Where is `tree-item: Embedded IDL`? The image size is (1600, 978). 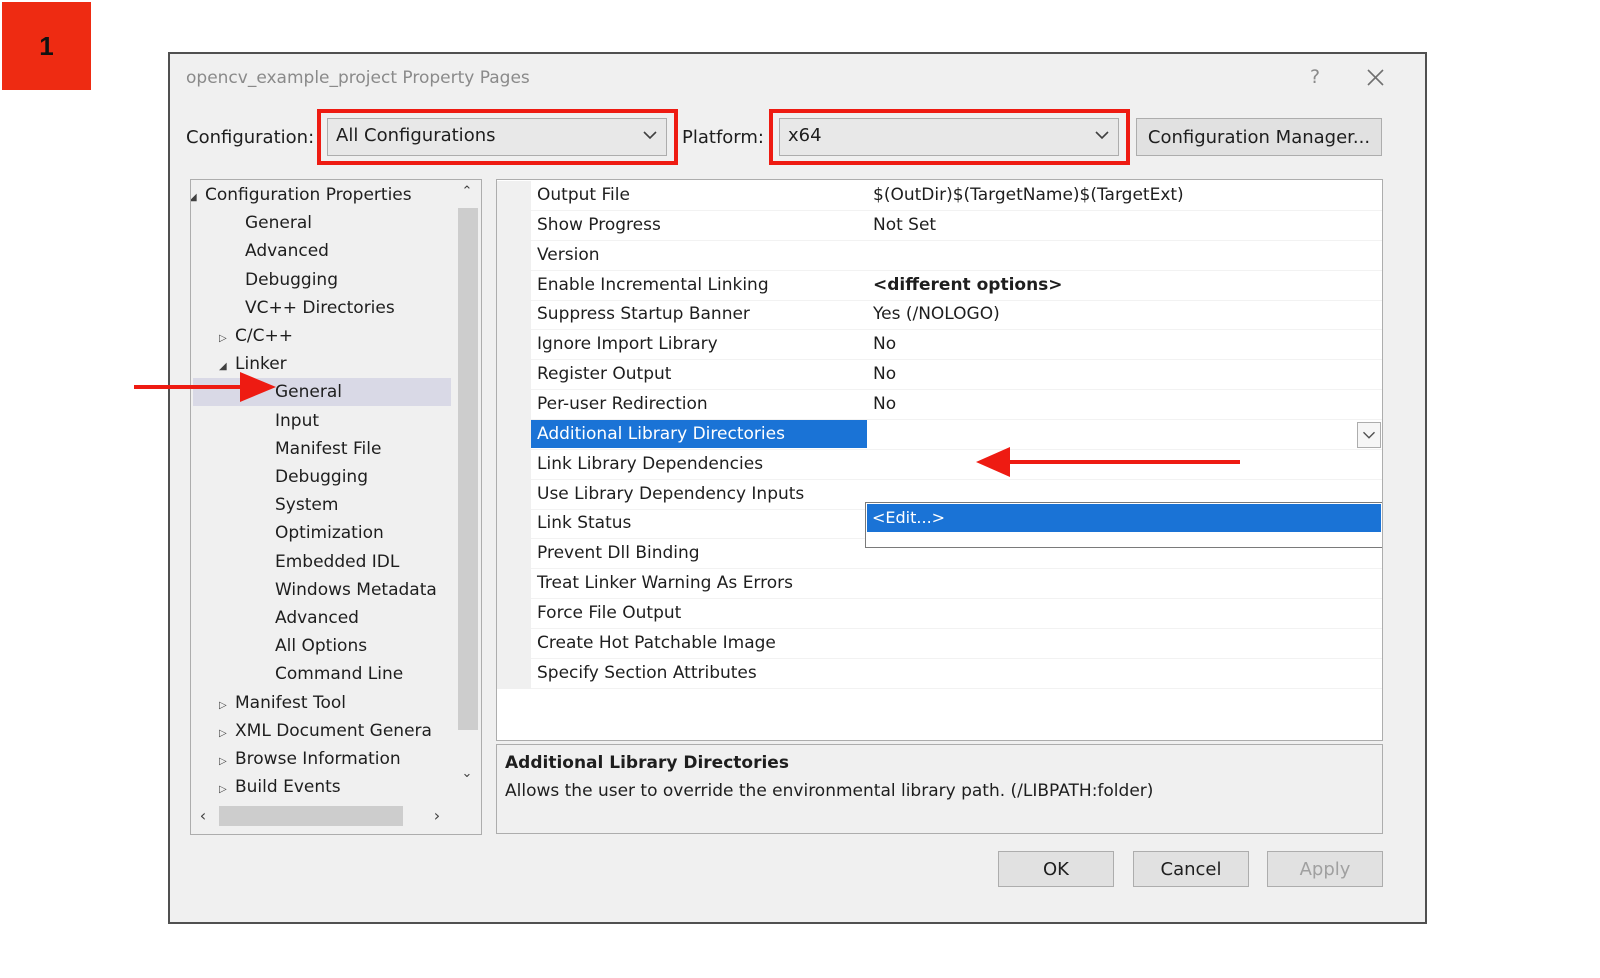
tree-item: Embedded IDL is located at coordinates (322, 562).